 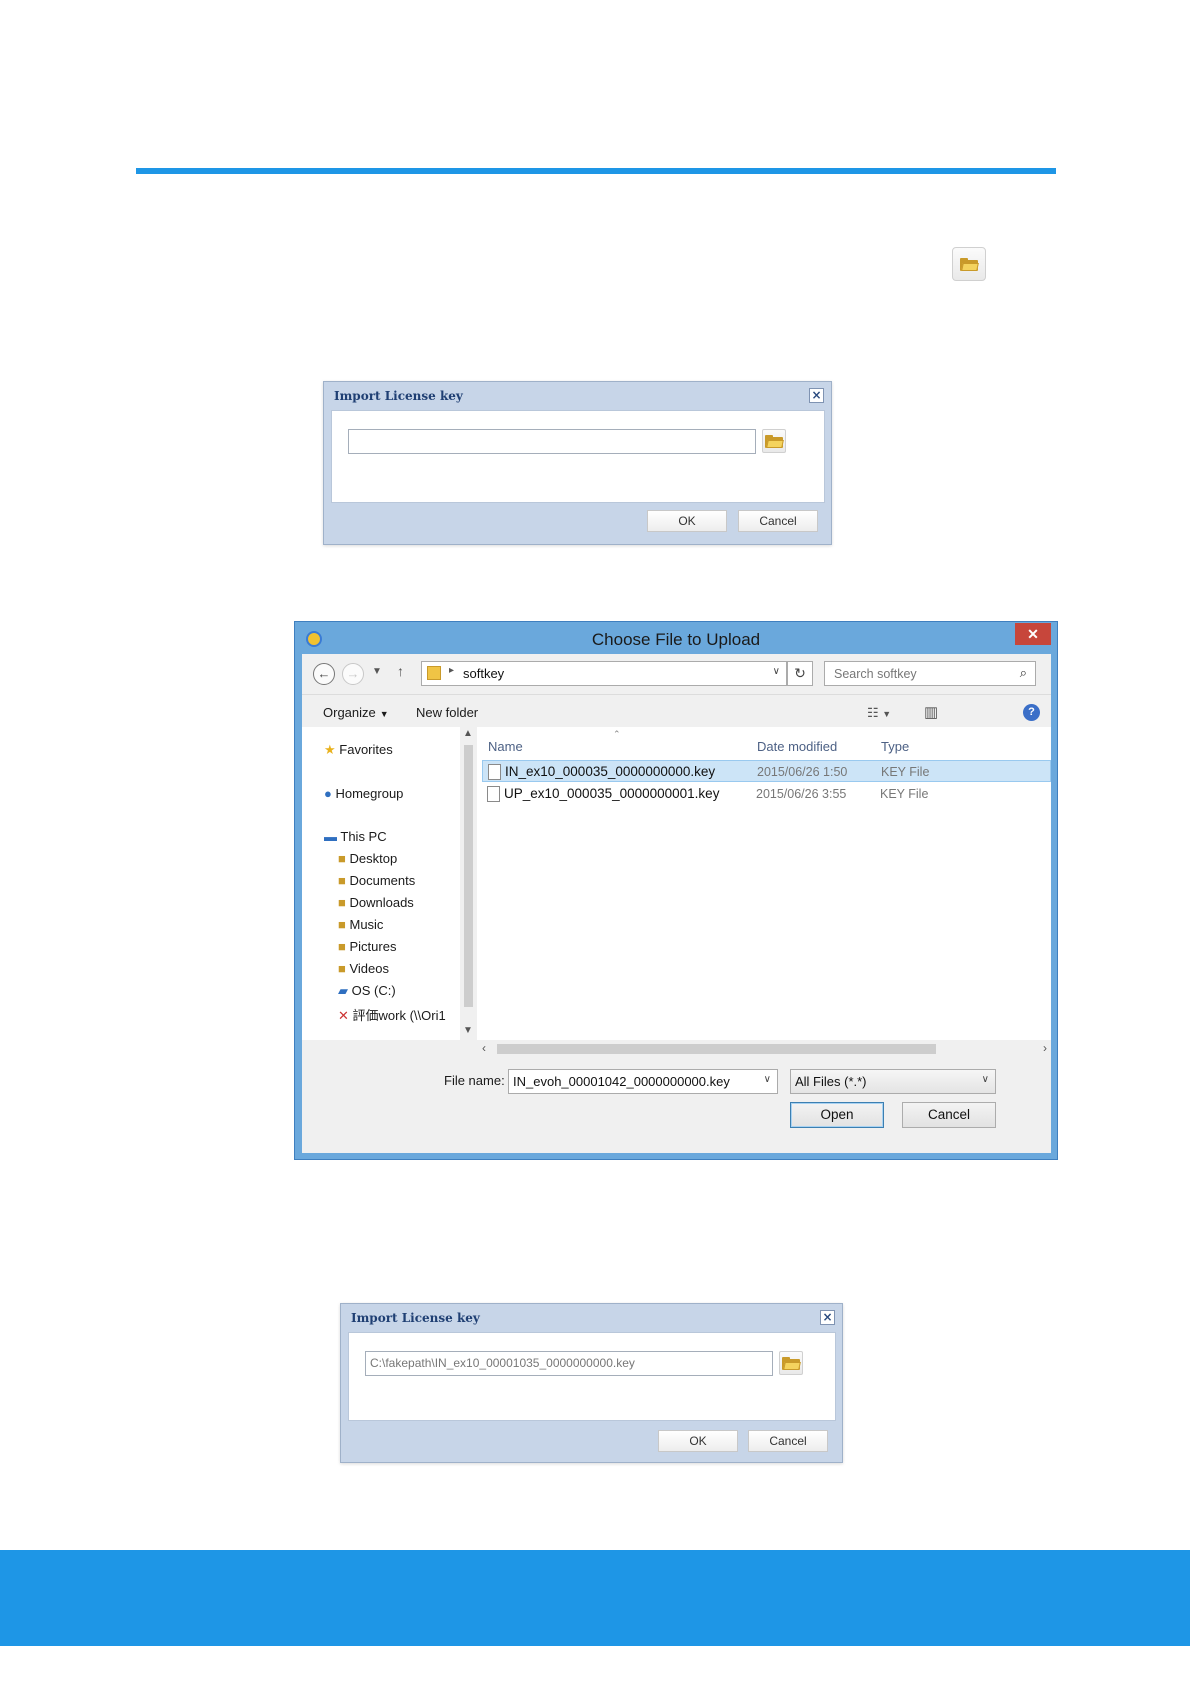 What do you see at coordinates (484, 1048) in the screenshot?
I see `scroll-left-icon: ‹` at bounding box center [484, 1048].